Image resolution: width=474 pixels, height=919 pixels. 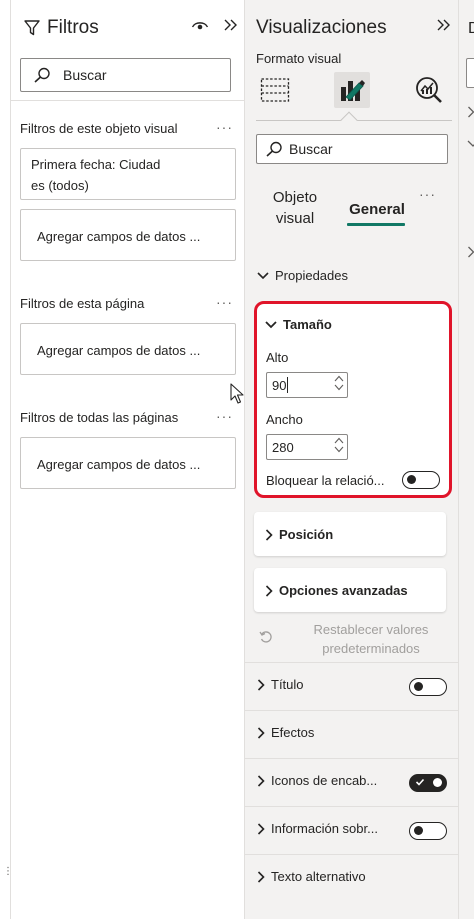 What do you see at coordinates (82, 303) in the screenshot?
I see `section-this-page-title: Filtros de esta página` at bounding box center [82, 303].